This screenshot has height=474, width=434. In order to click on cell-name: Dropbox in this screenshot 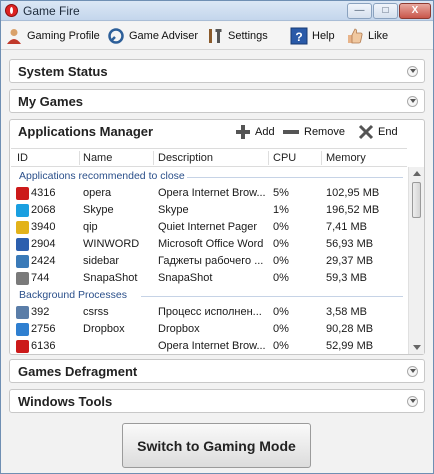, I will do `click(104, 329)`.